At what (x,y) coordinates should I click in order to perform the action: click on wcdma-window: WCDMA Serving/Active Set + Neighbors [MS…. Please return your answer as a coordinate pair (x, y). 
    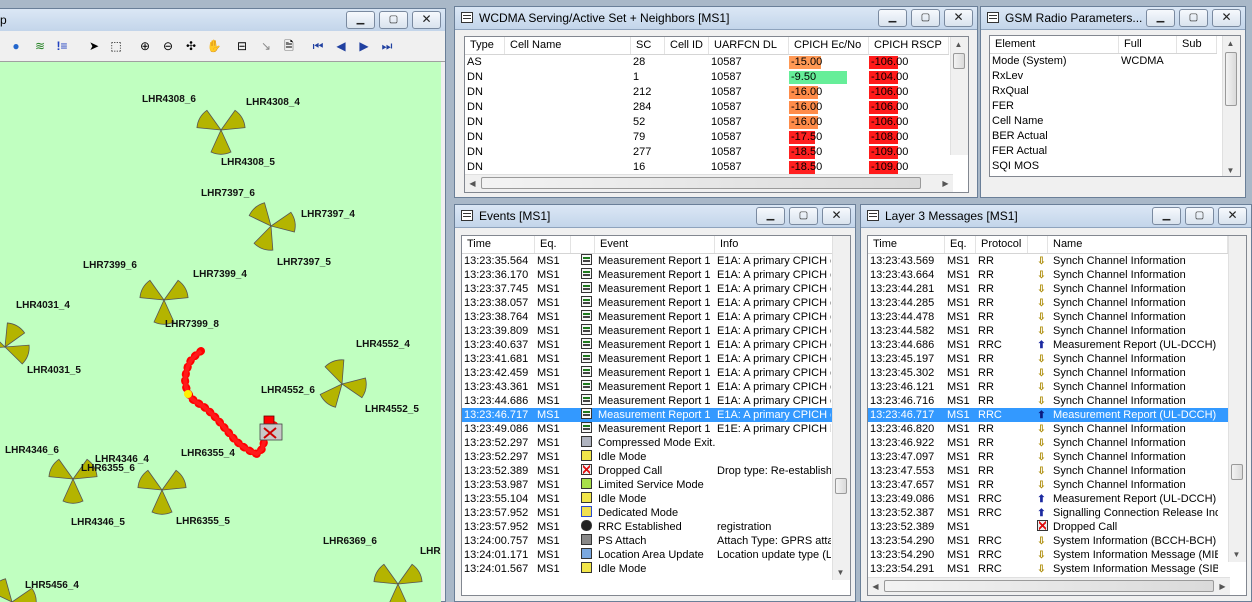
    Looking at the image, I should click on (716, 102).